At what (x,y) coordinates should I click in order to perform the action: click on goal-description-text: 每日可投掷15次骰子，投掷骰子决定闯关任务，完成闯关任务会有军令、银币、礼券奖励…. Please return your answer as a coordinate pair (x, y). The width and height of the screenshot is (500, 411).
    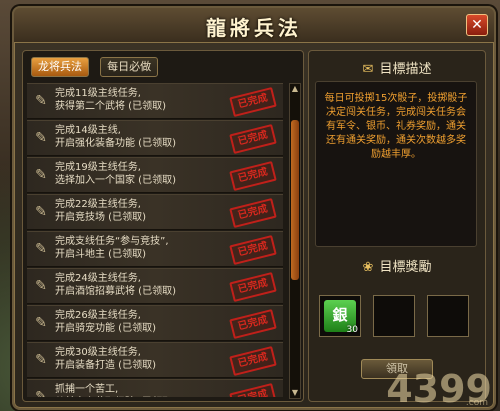
    Looking at the image, I should click on (396, 126).